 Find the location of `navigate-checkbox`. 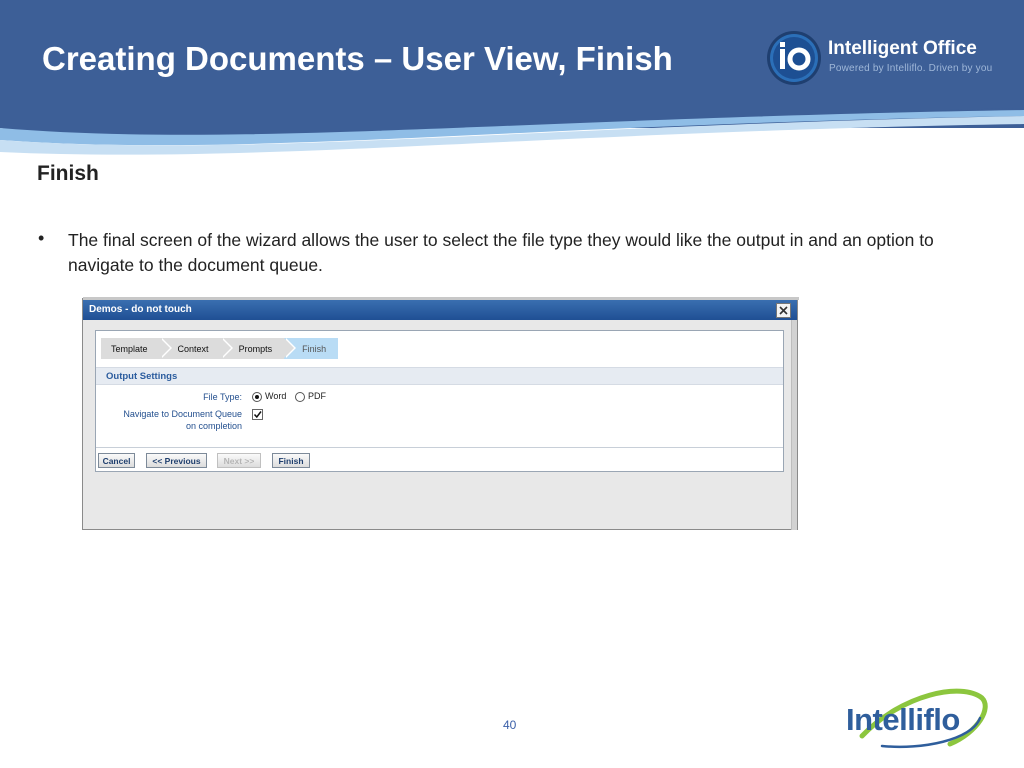

navigate-checkbox is located at coordinates (257, 414).